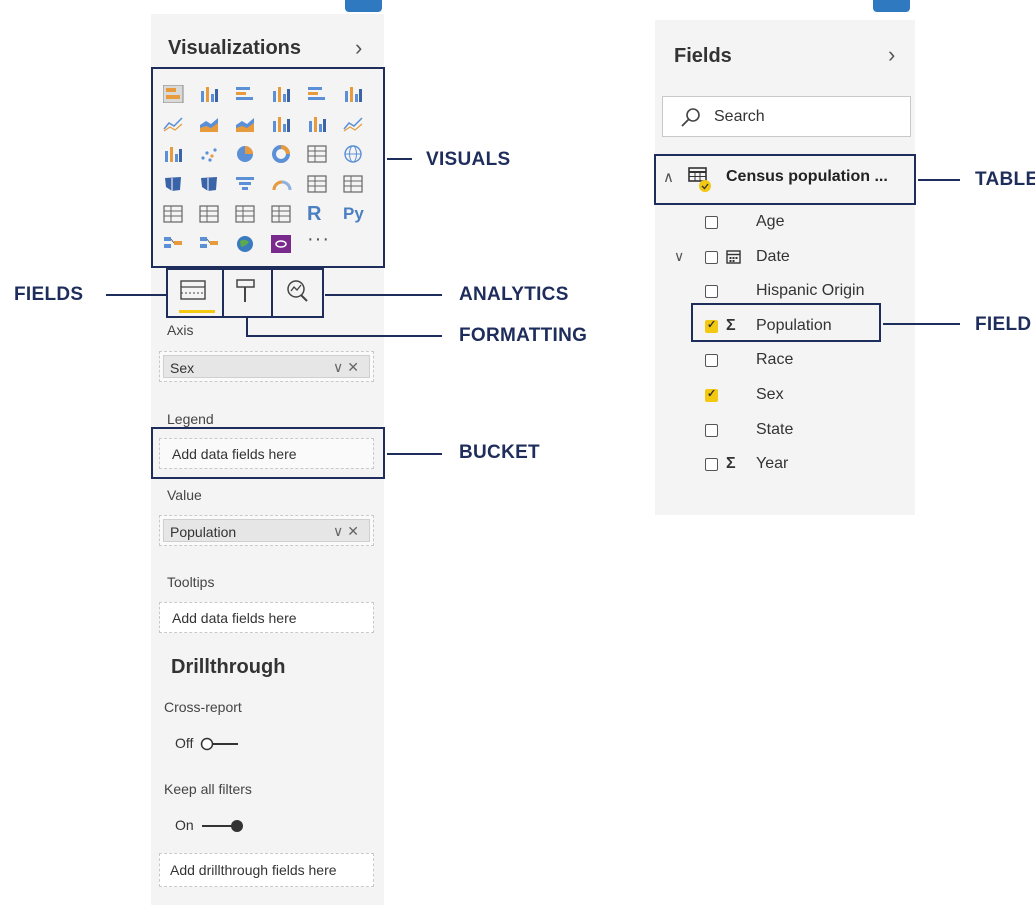  I want to click on tooltips-placeholder: Add data fields here, so click(234, 618).